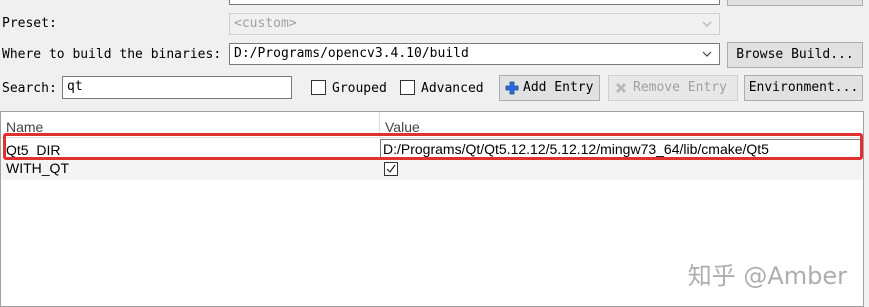  I want to click on value-checkbox, so click(391, 169).